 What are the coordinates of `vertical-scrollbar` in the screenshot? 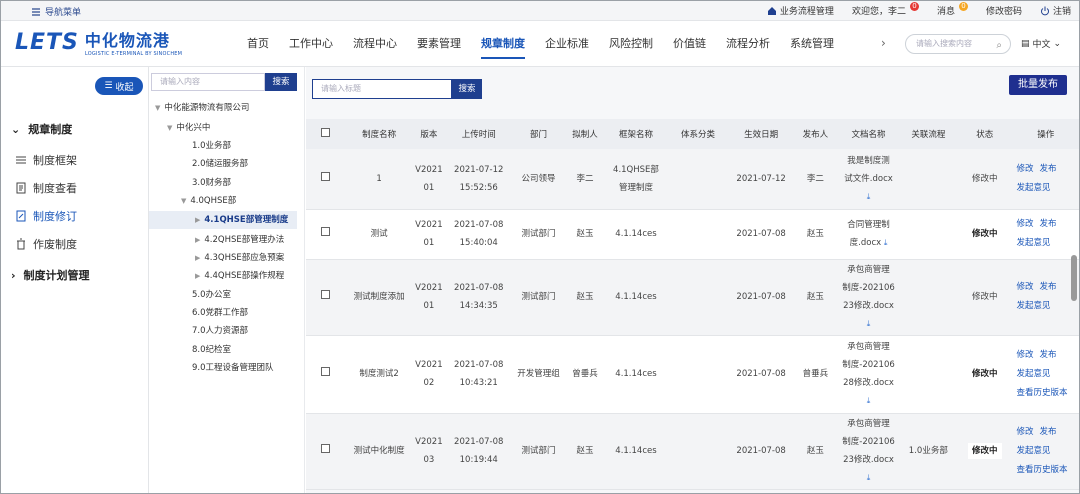 It's located at (1074, 278).